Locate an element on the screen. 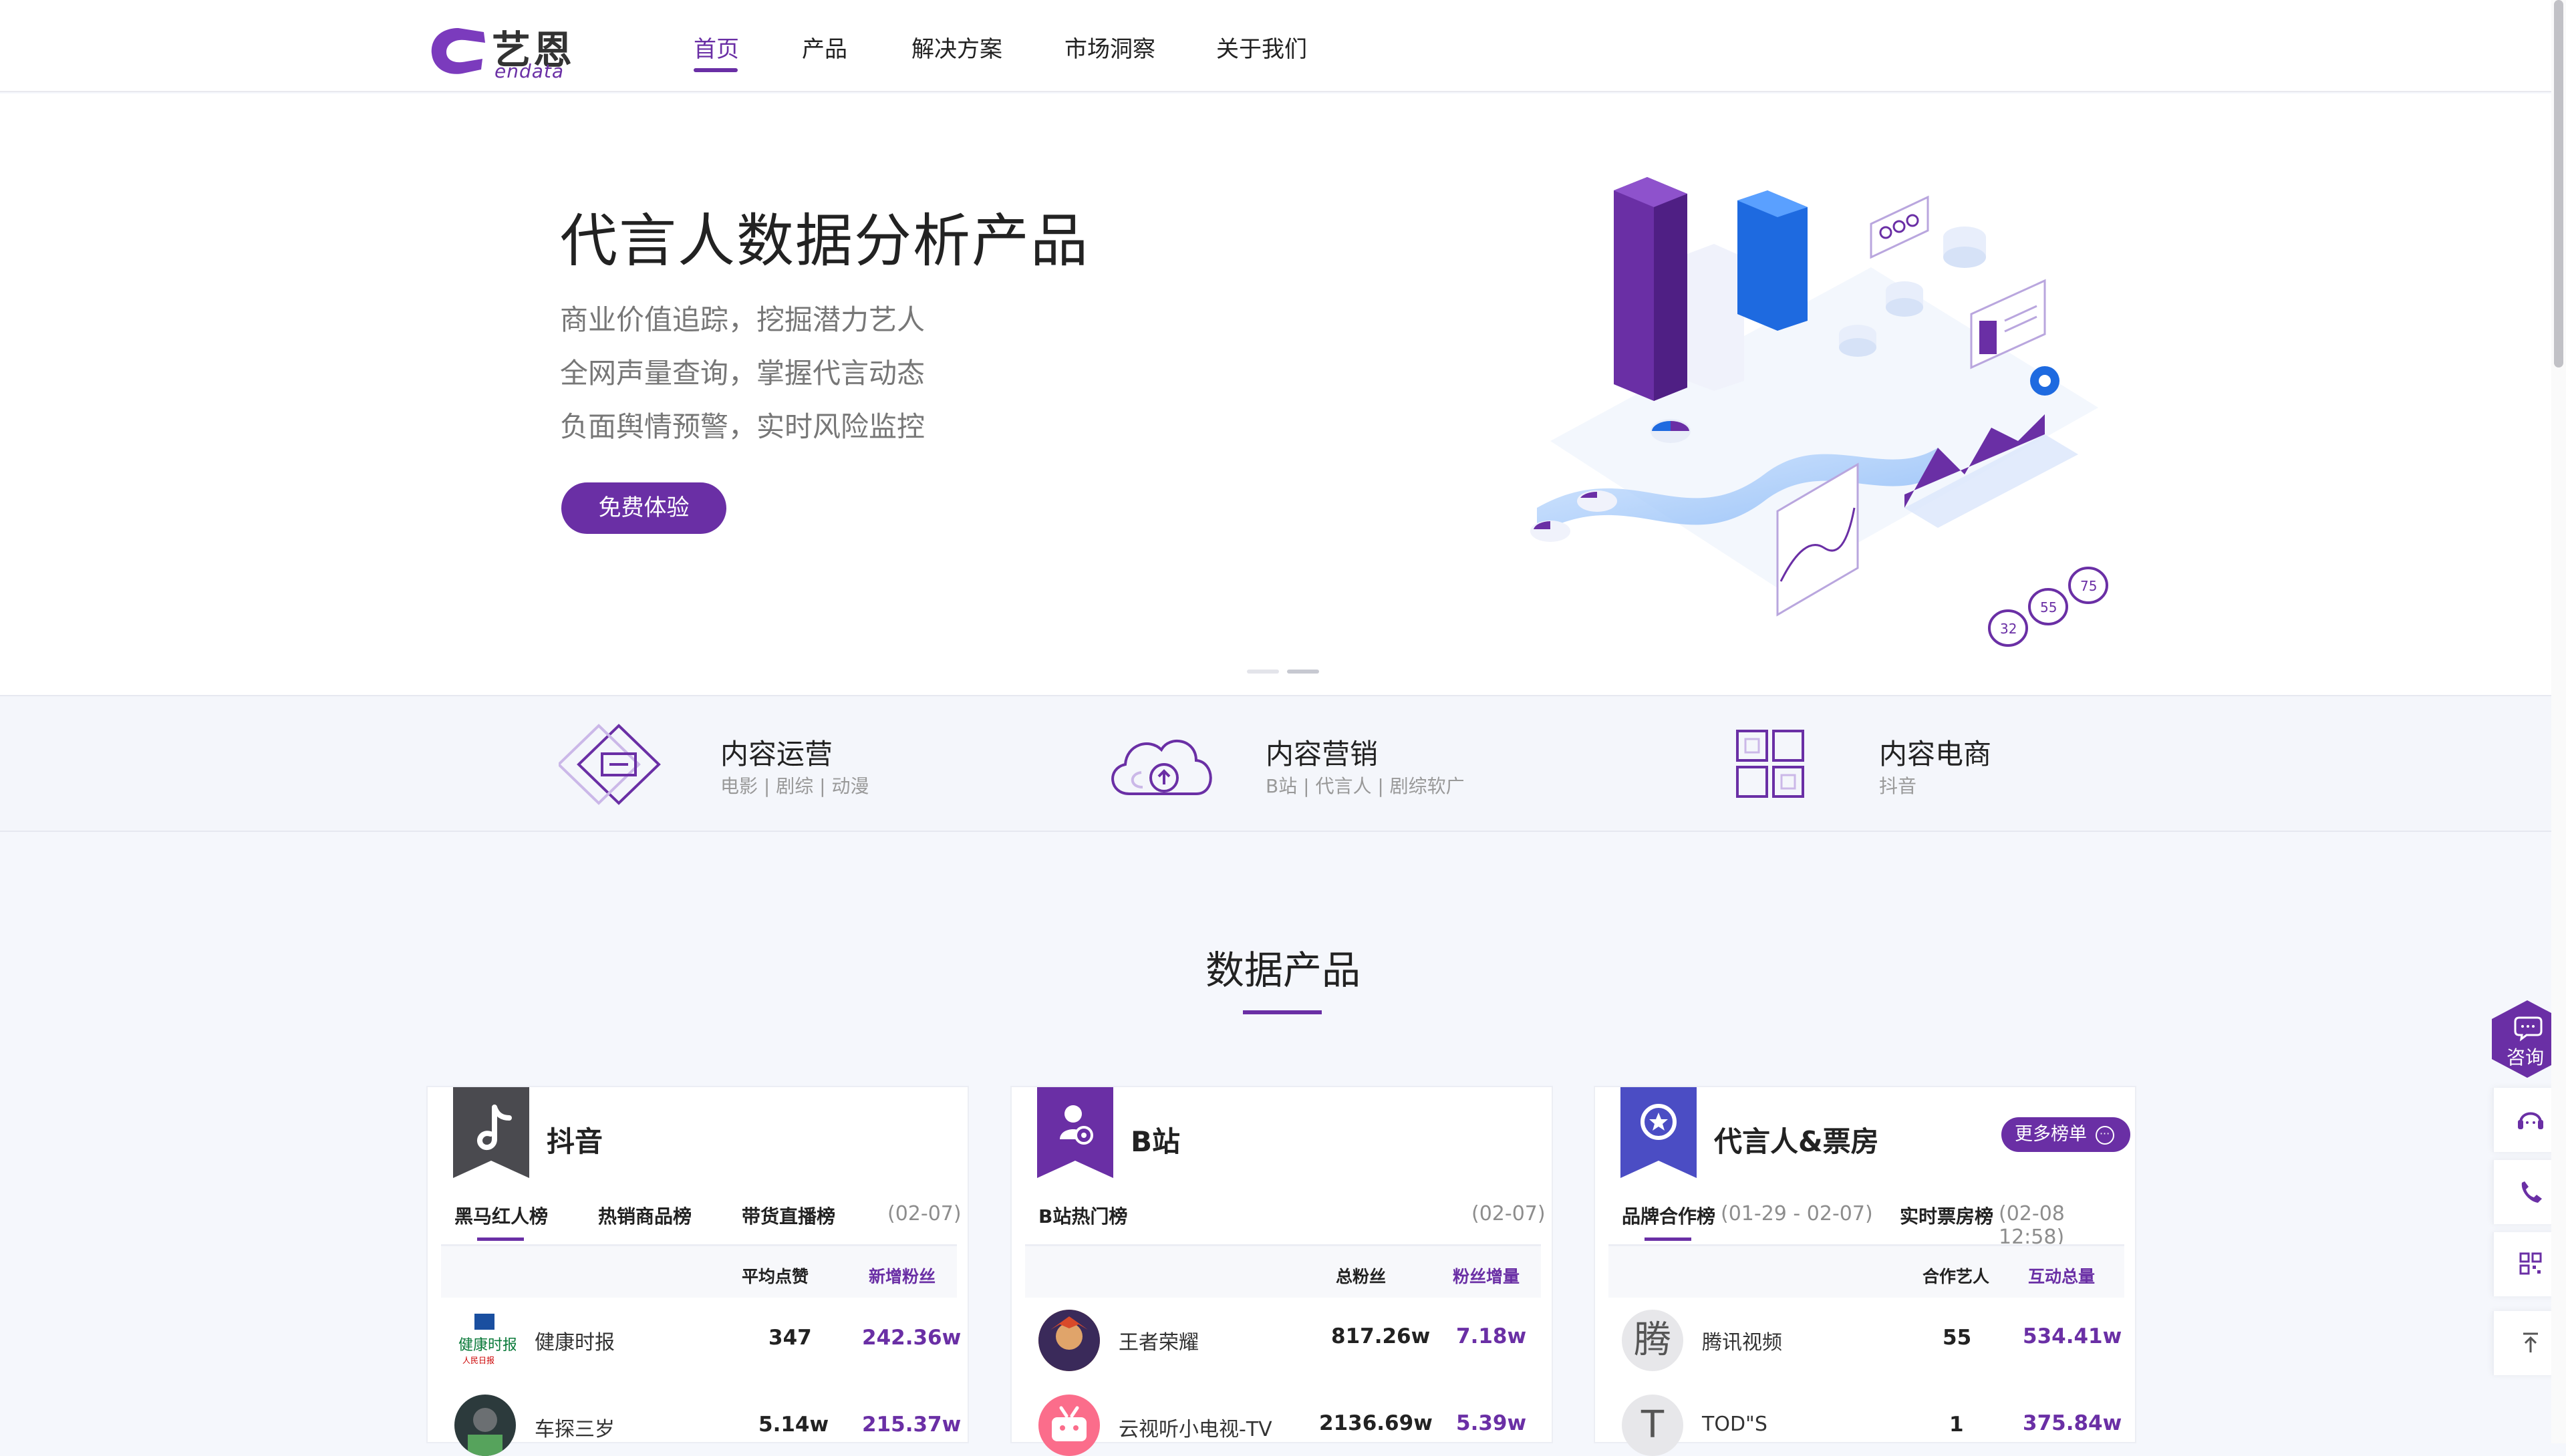 Image resolution: width=2566 pixels, height=1456 pixels. col-header-total-fans: 总粉丝 is located at coordinates (1361, 1277).